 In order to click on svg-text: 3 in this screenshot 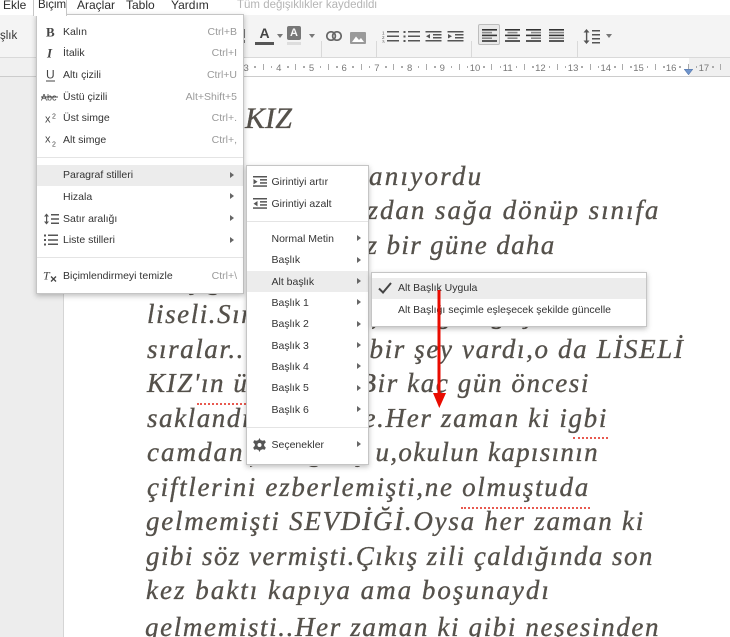, I will do `click(383, 41)`.